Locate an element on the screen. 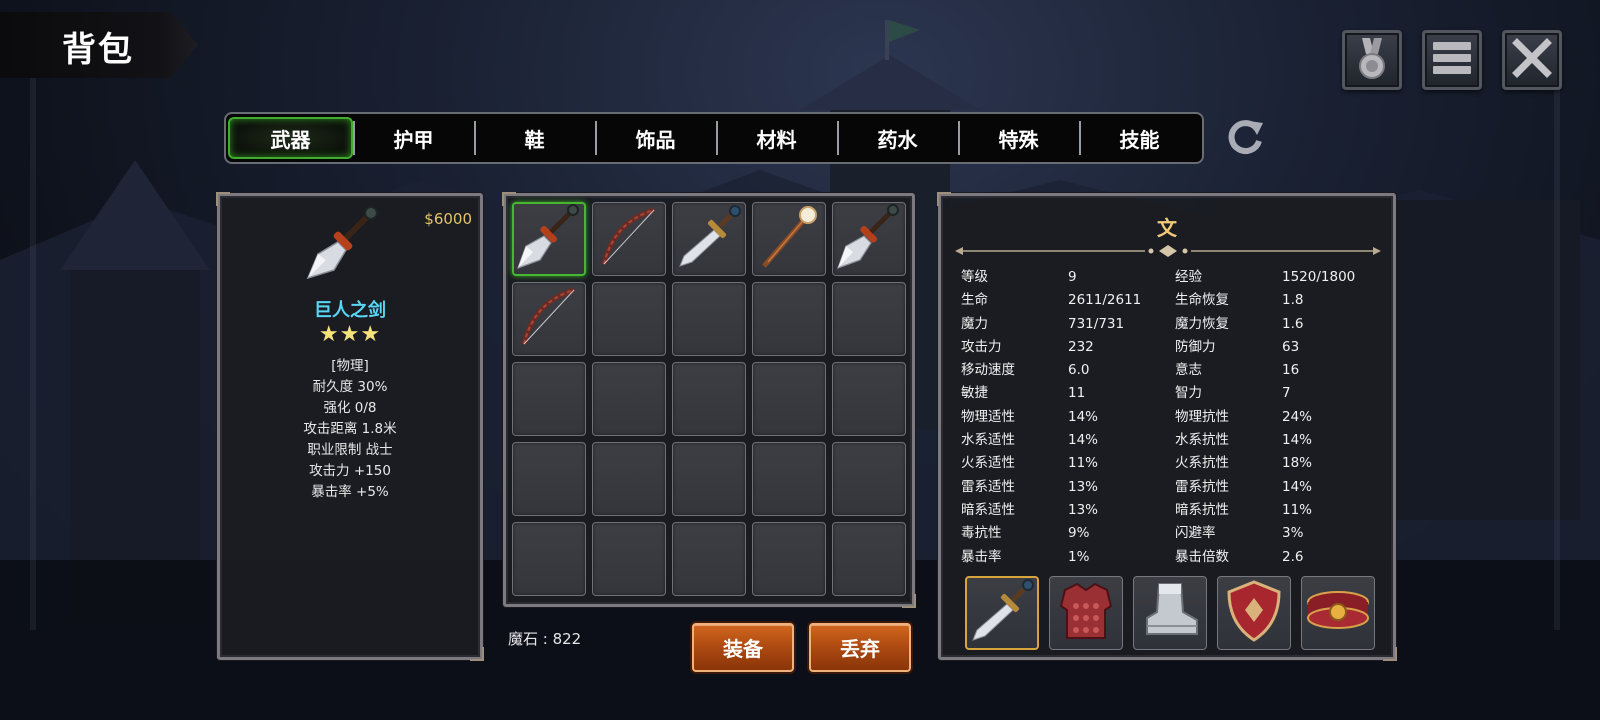  equipment-slot-shield is located at coordinates (1254, 613).